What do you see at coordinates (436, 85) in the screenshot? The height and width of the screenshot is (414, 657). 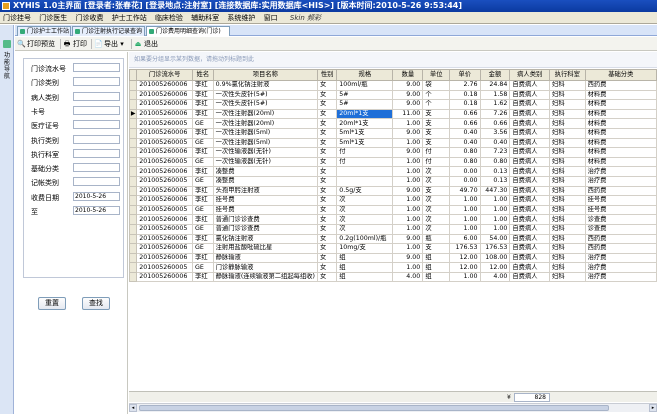 I see `table-cell: 袋` at bounding box center [436, 85].